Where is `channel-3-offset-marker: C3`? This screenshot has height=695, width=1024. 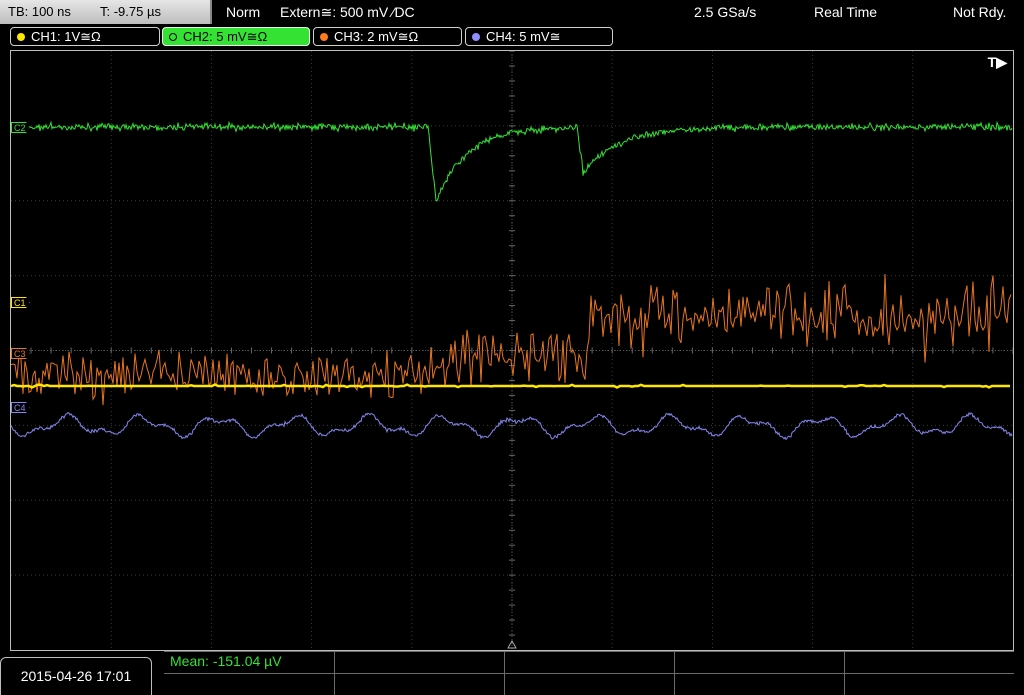 channel-3-offset-marker: C3 is located at coordinates (20, 353).